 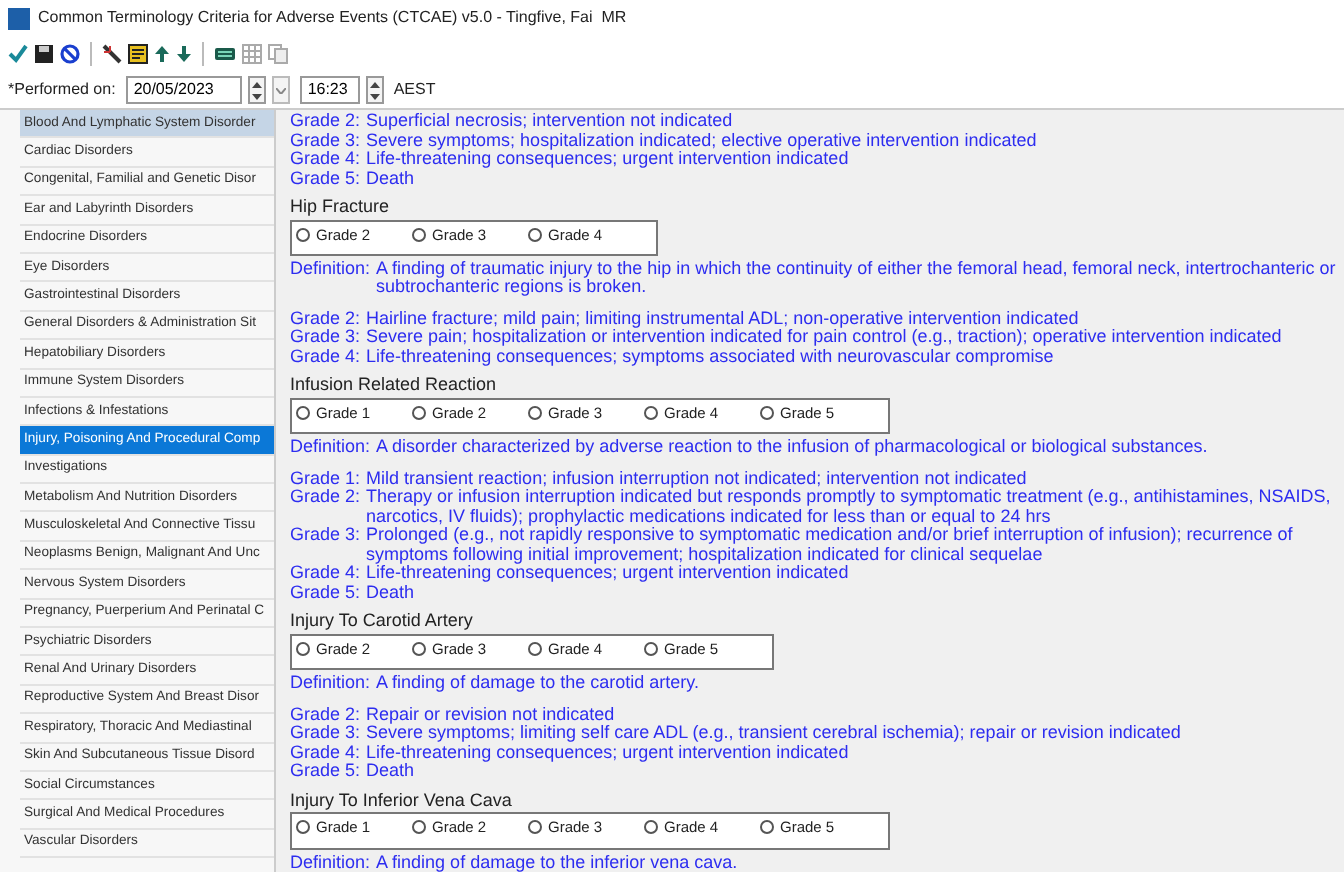 I want to click on section-title: Injury To Inferior Vena Cava, so click(x=402, y=801).